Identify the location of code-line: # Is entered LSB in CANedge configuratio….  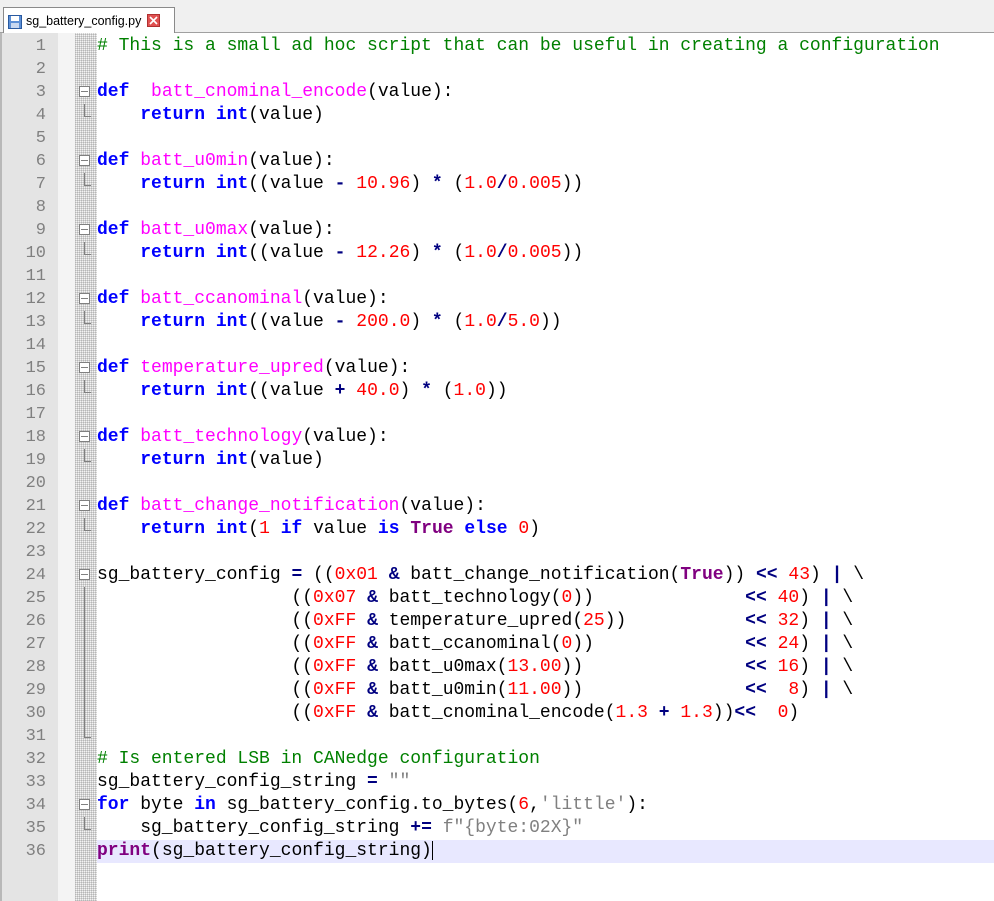
(545, 759).